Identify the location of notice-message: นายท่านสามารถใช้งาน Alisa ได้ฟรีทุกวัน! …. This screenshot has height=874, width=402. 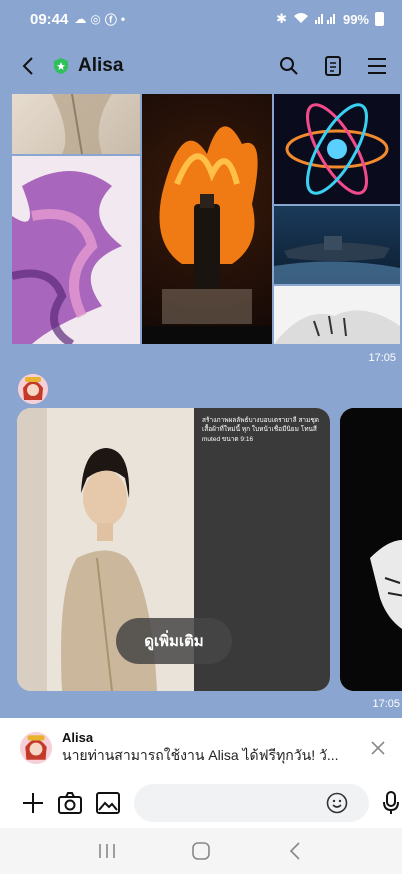
(200, 754).